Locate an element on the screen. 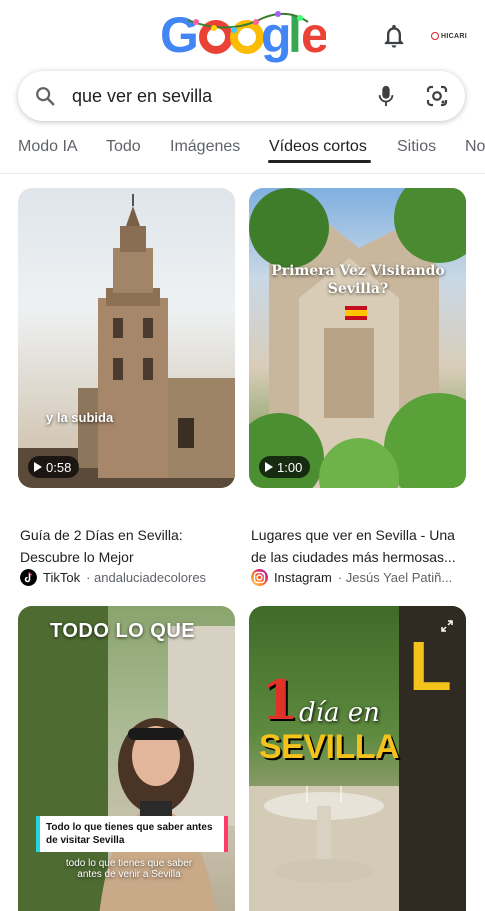  duration-badge: 0:58 is located at coordinates (54, 467).